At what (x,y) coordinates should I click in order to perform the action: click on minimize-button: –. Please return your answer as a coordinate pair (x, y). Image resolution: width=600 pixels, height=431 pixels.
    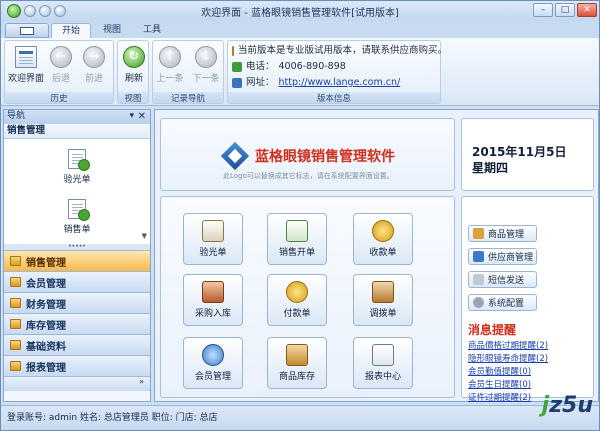
    Looking at the image, I should click on (543, 10).